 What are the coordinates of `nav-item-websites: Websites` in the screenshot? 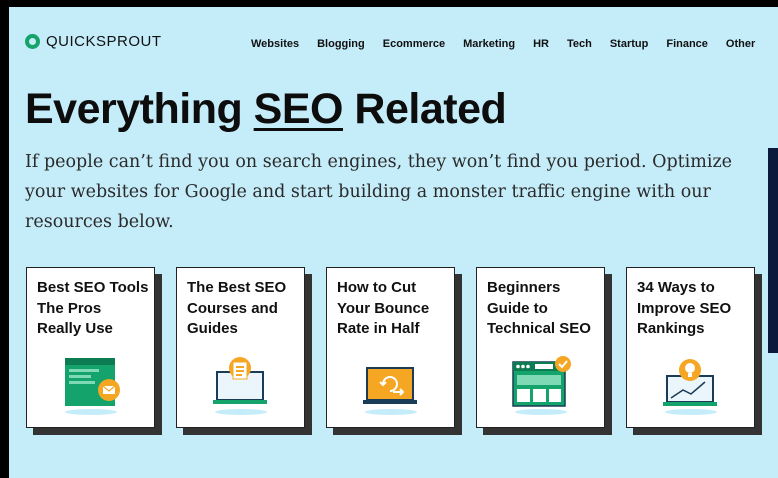 It's located at (275, 44).